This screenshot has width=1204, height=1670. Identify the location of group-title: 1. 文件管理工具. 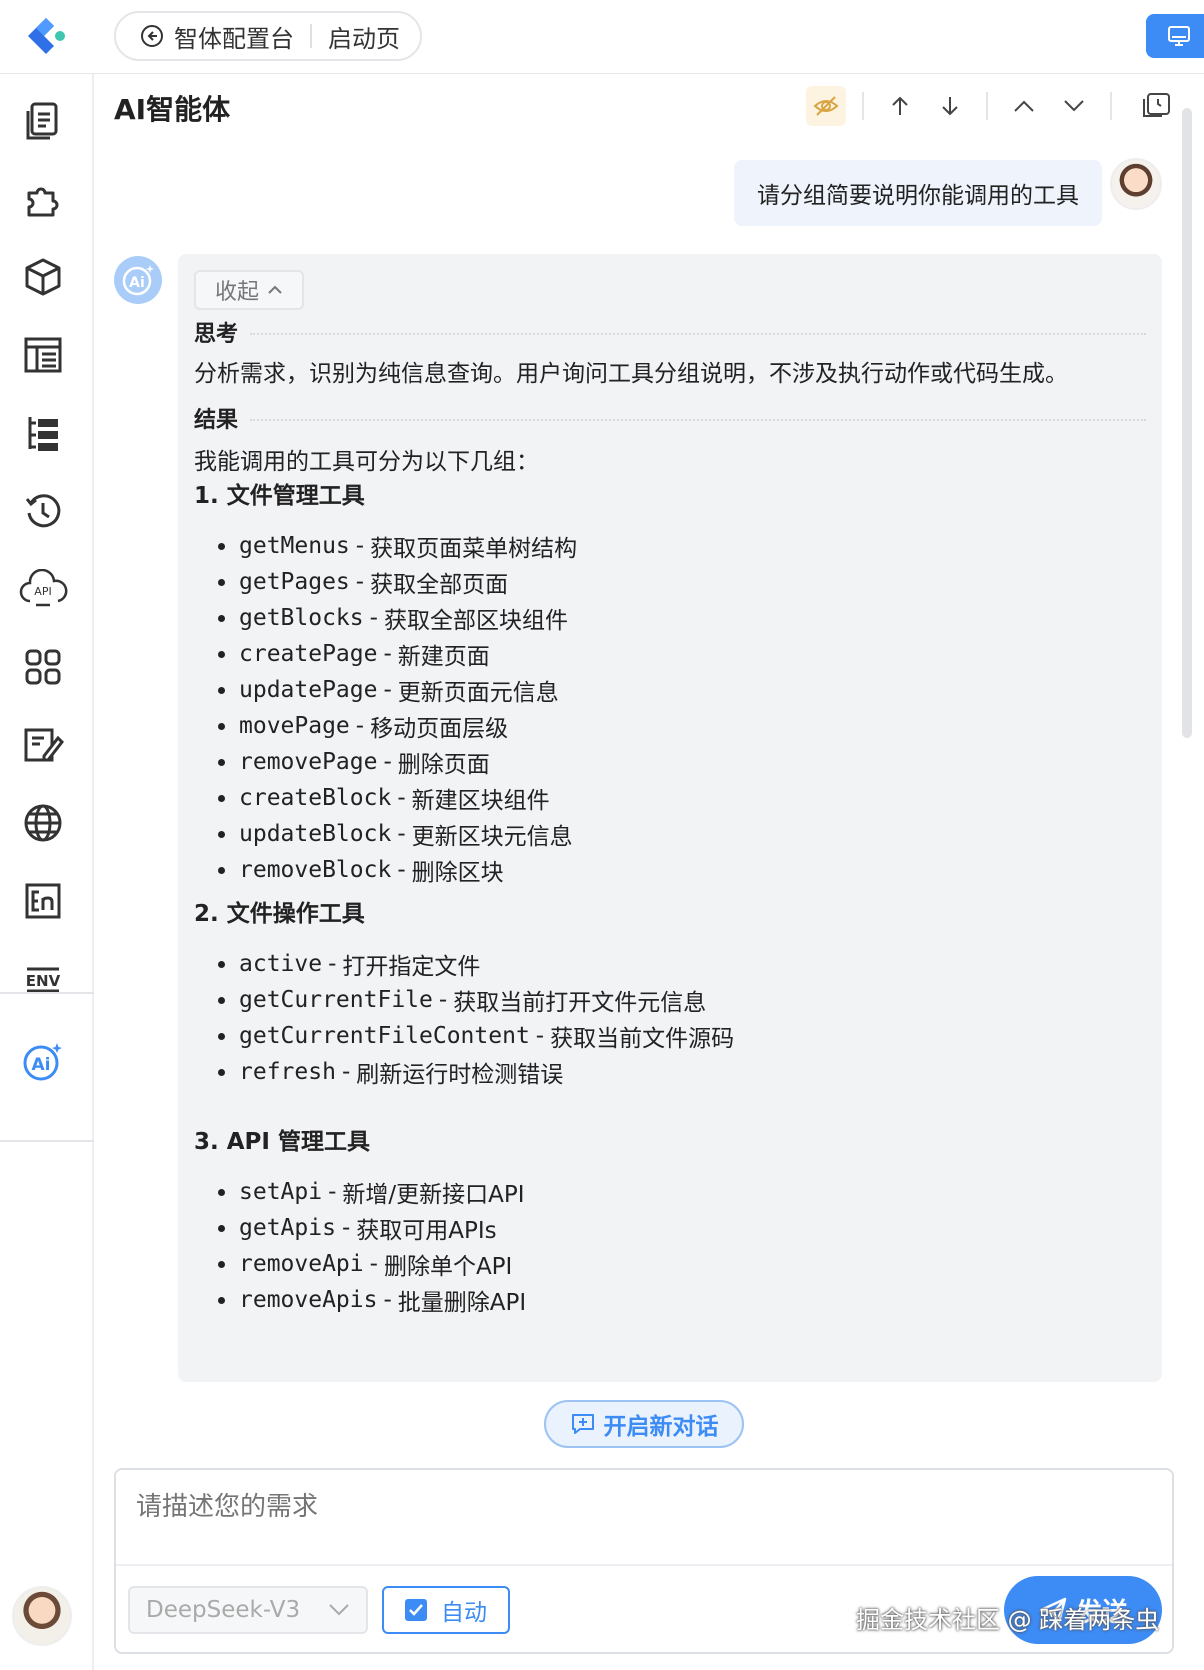
(279, 496).